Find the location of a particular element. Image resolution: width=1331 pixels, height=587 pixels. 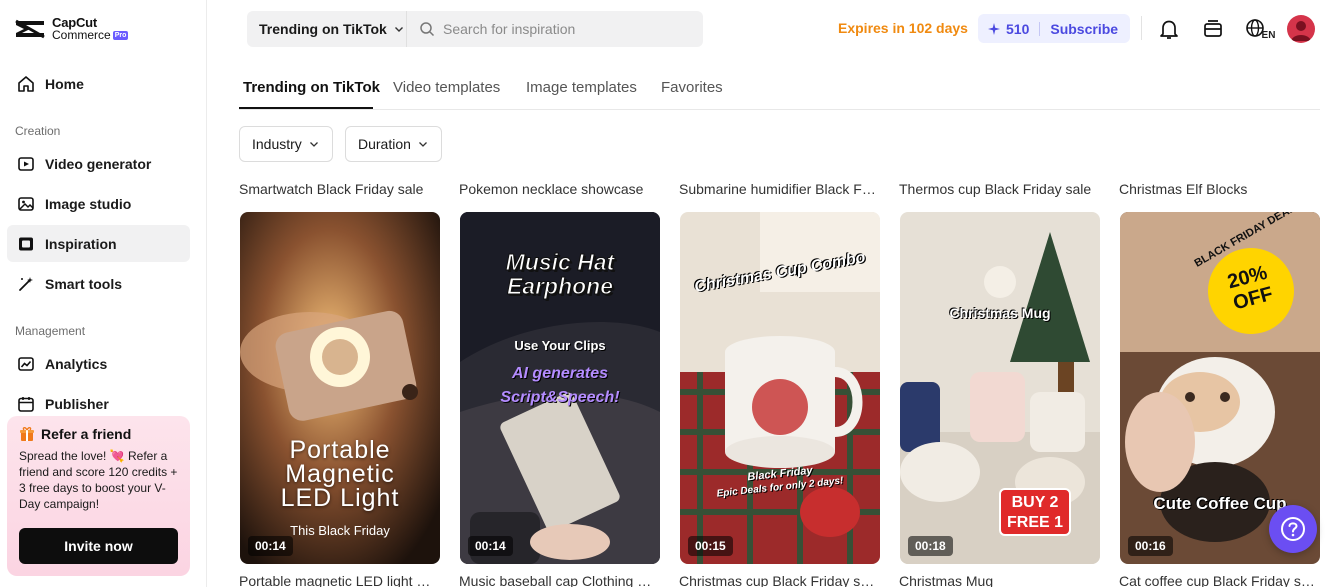

search-input is located at coordinates (563, 29).